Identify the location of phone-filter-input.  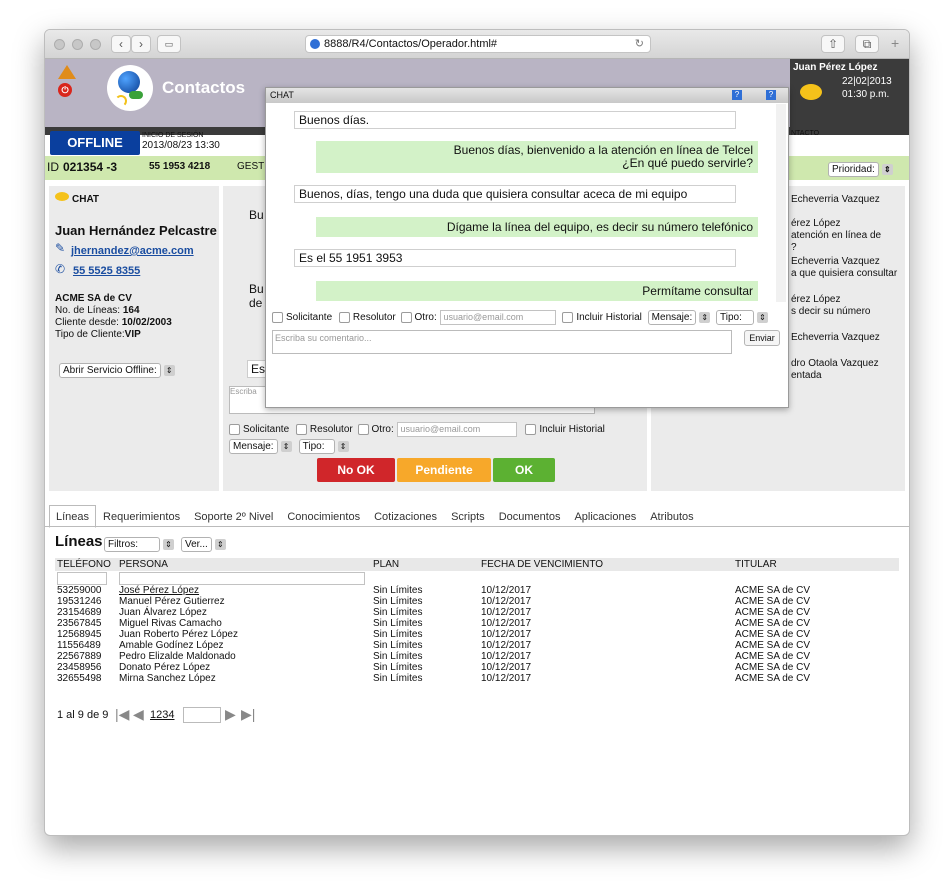
(82, 578).